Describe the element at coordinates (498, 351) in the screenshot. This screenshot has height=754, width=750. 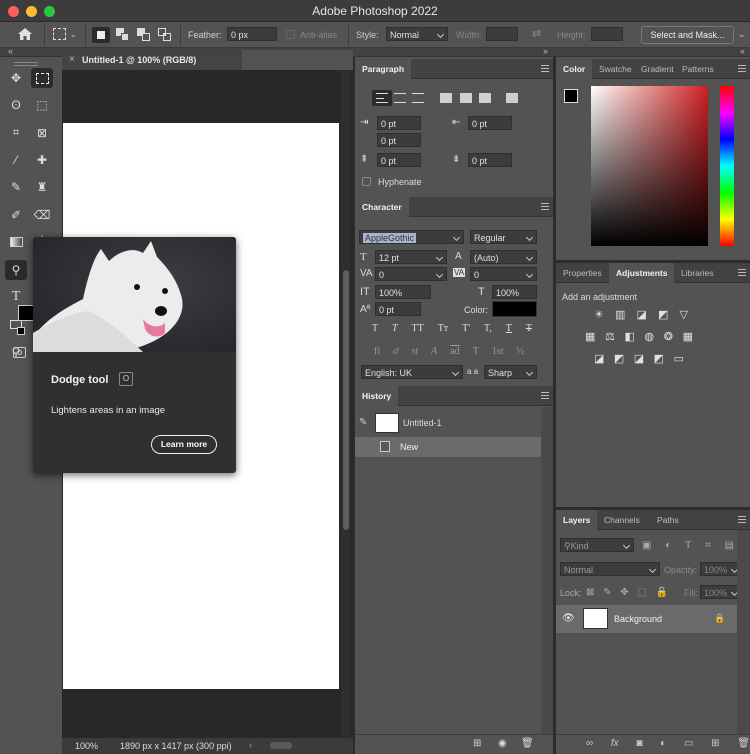
I see `ordinals-button: 1st` at that location.